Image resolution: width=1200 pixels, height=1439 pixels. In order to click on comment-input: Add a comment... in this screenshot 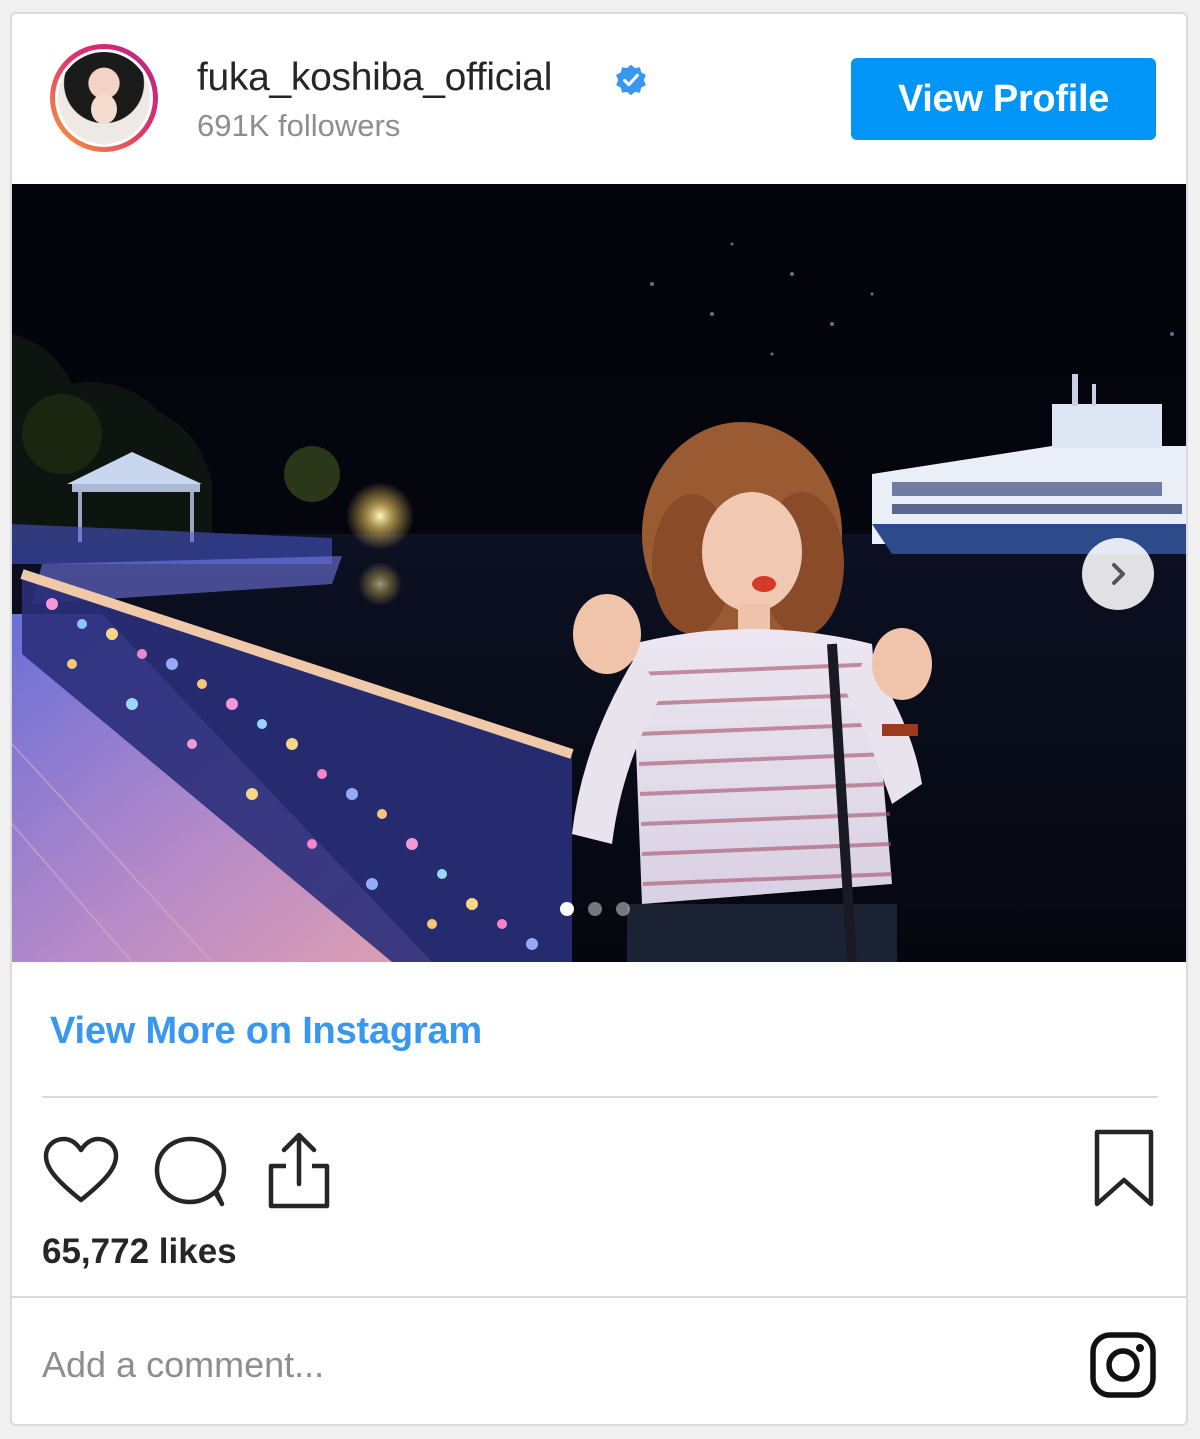, I will do `click(183, 1365)`.